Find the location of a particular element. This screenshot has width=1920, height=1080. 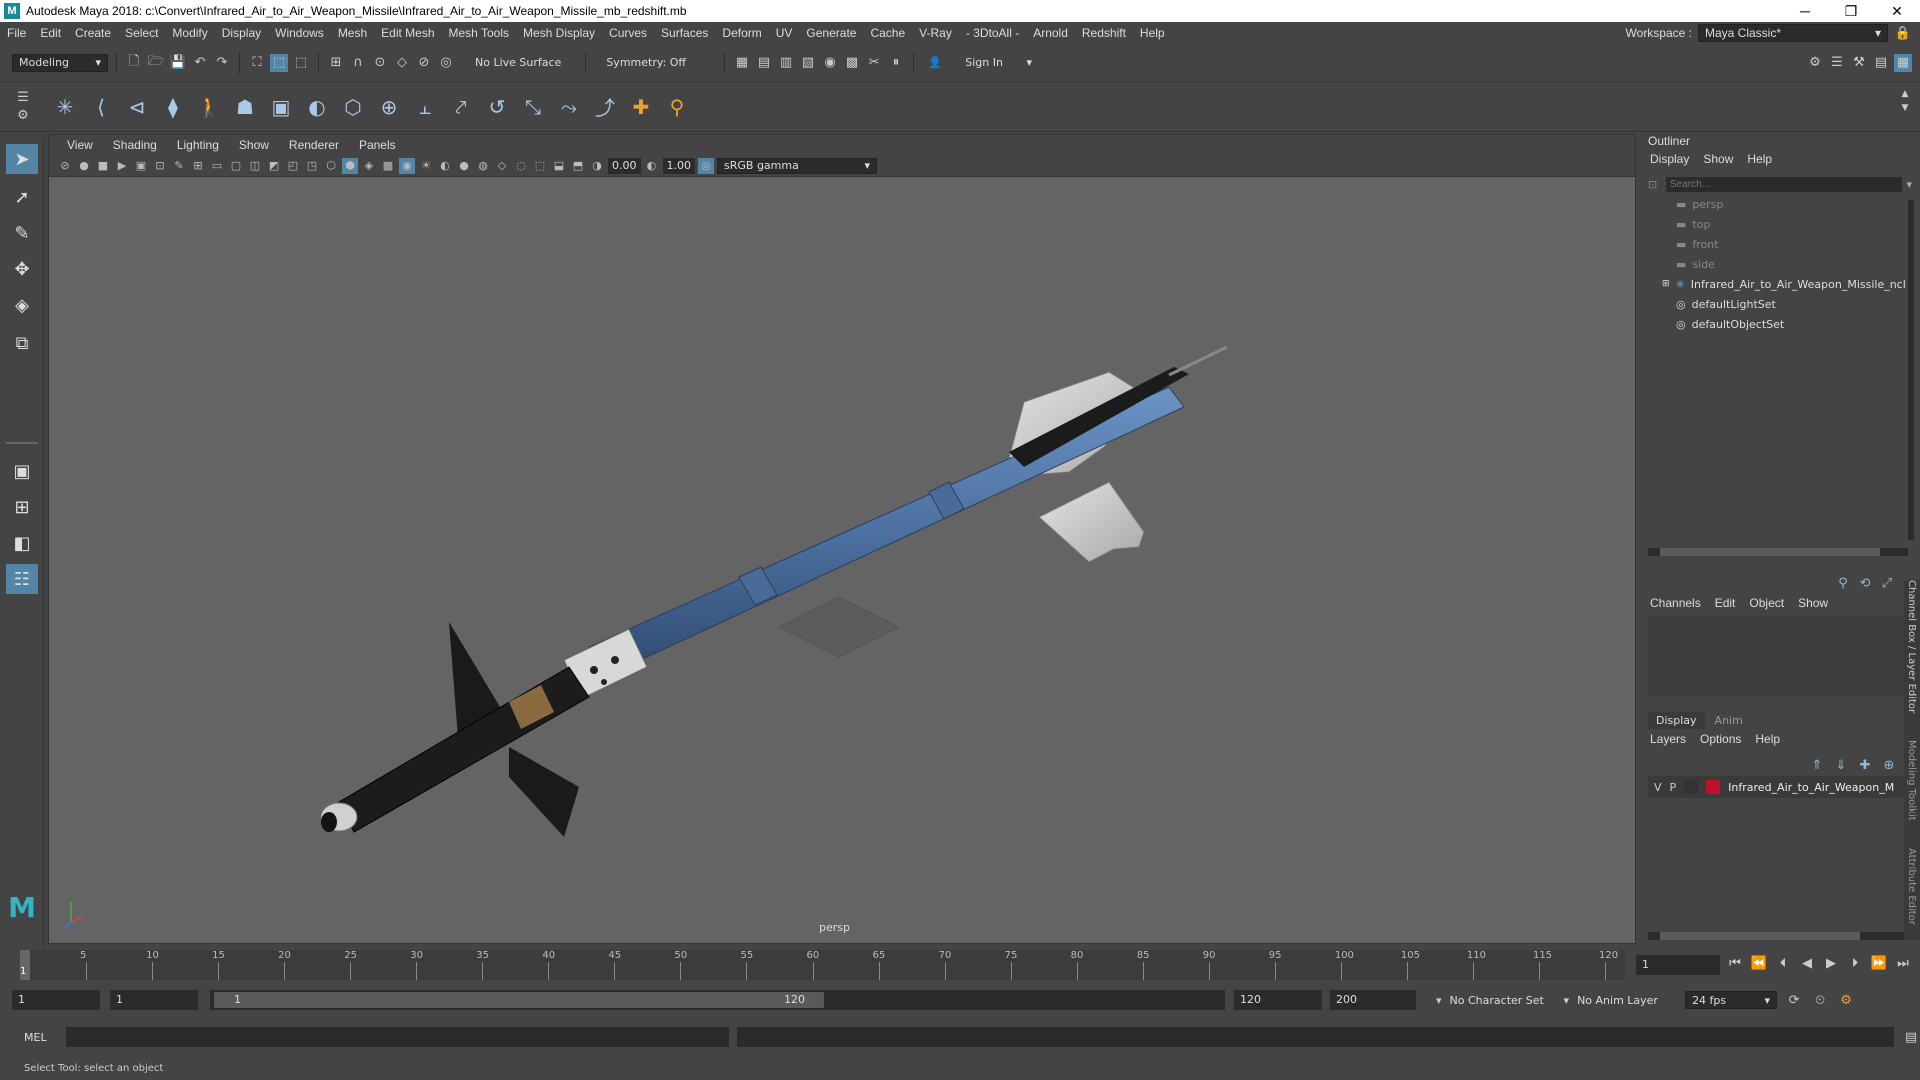

anim-prefs-icon: ⚙ is located at coordinates (1846, 1000).